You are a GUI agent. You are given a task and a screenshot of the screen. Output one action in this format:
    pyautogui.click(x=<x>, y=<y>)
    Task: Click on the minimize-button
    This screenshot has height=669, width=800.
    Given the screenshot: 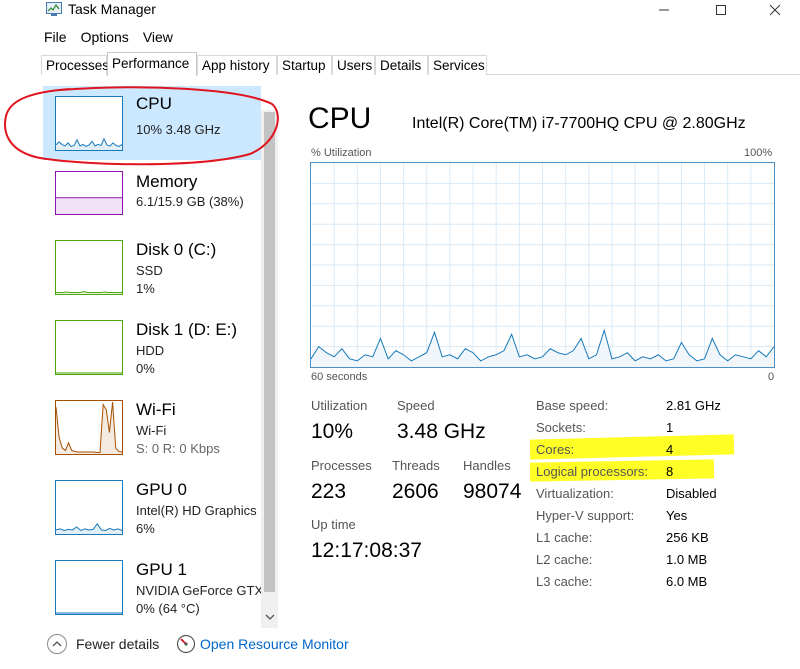 What is the action you would take?
    pyautogui.click(x=664, y=10)
    